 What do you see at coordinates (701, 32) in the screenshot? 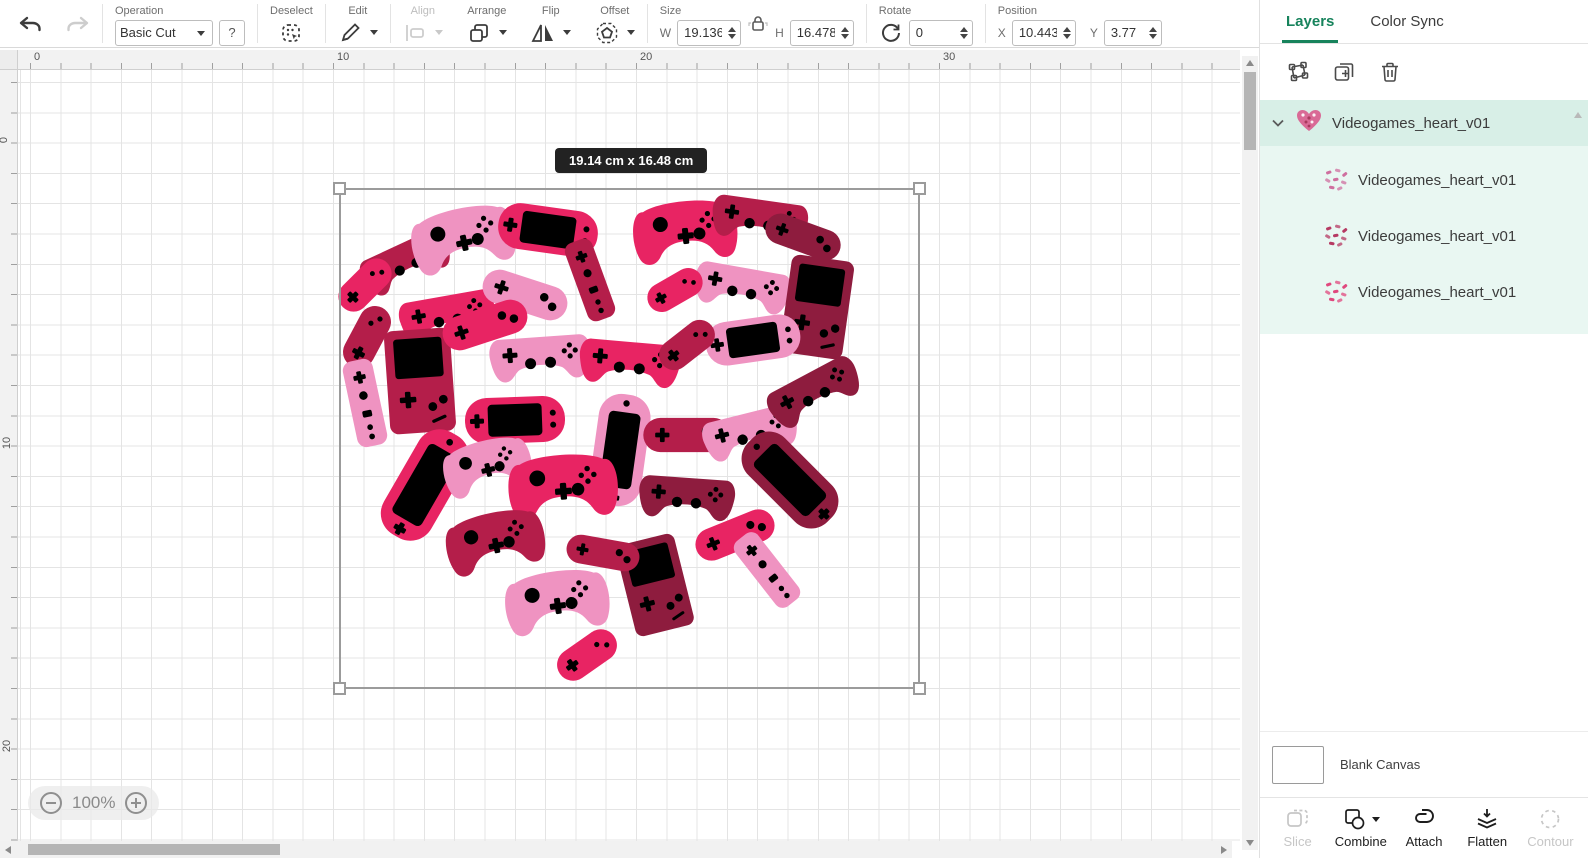
I see `width-input` at bounding box center [701, 32].